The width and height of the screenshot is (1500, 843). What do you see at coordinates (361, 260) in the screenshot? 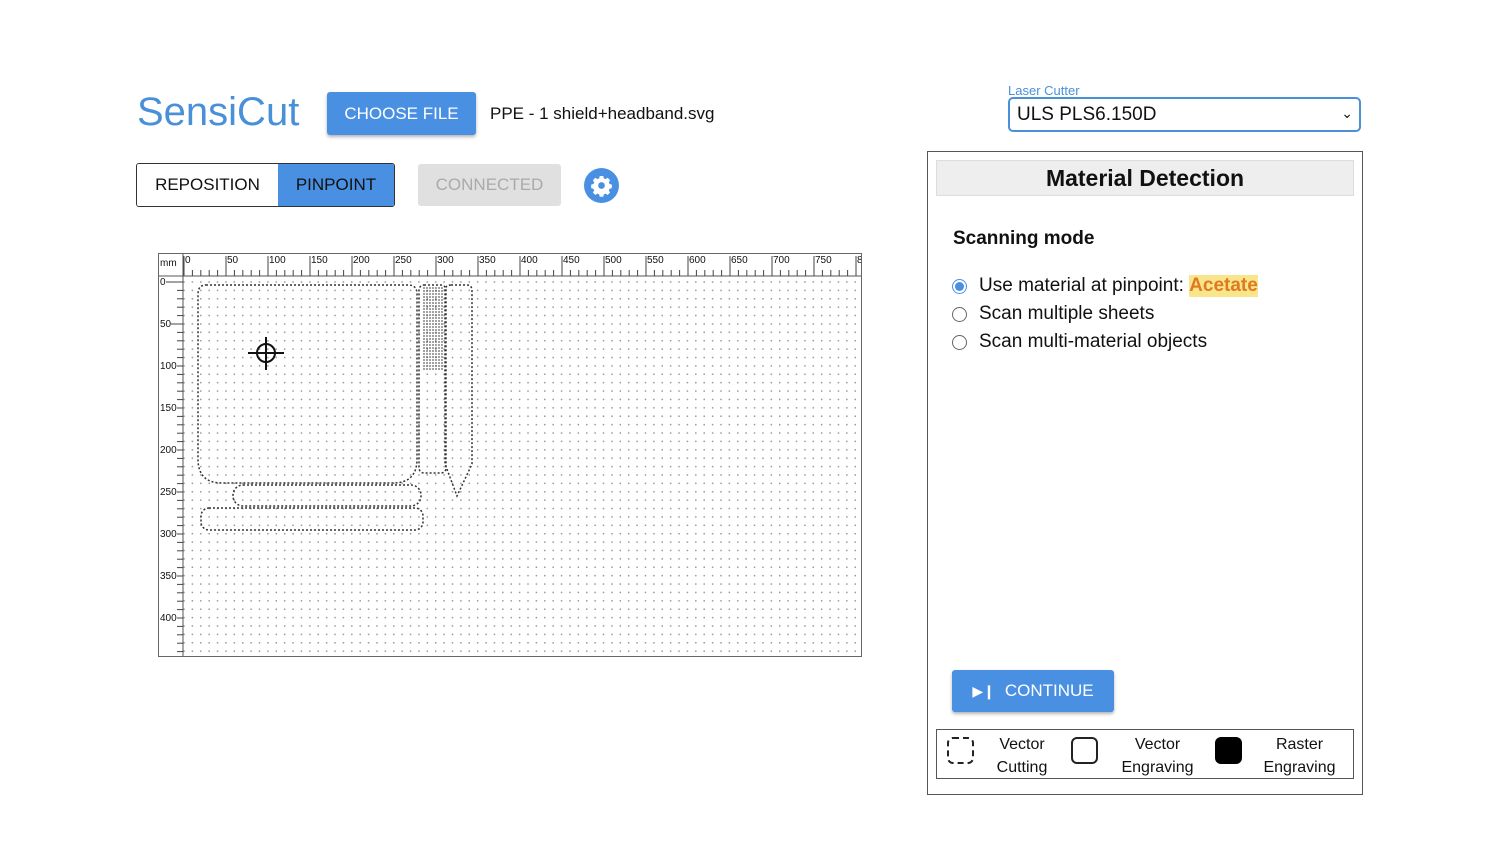
I see `ruler-x-label: 200` at bounding box center [361, 260].